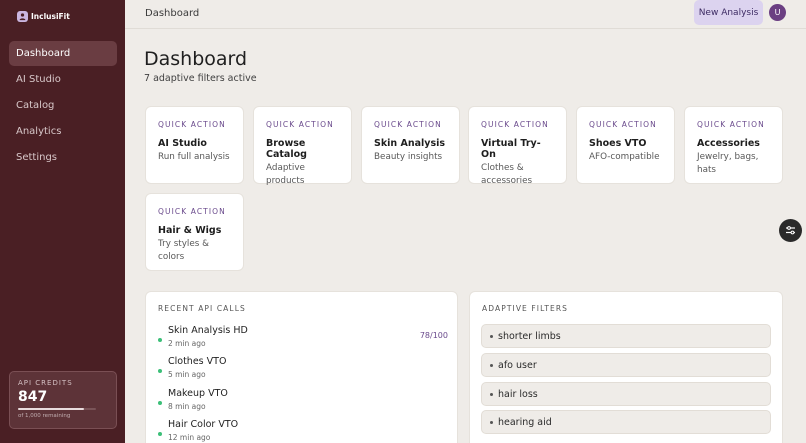  I want to click on filter-chip: afo user, so click(626, 365).